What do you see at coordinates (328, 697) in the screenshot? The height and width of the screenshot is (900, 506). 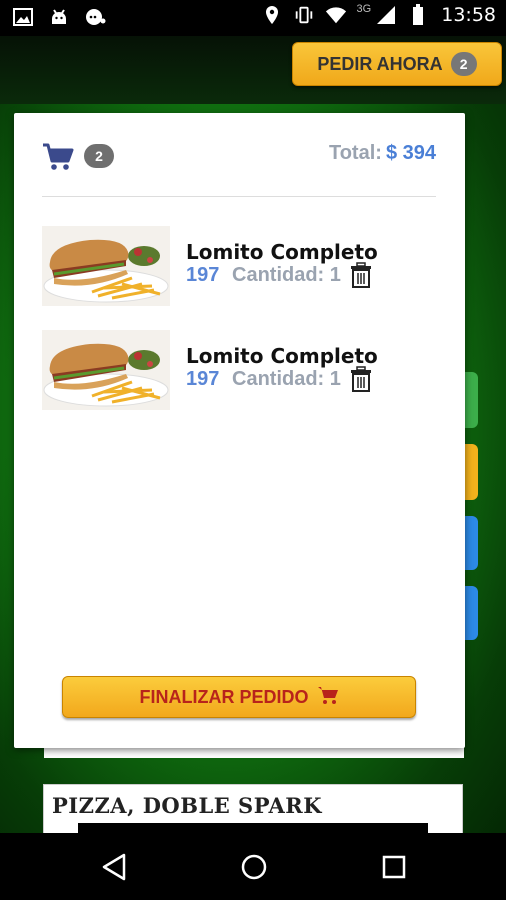 I see `cart-icon` at bounding box center [328, 697].